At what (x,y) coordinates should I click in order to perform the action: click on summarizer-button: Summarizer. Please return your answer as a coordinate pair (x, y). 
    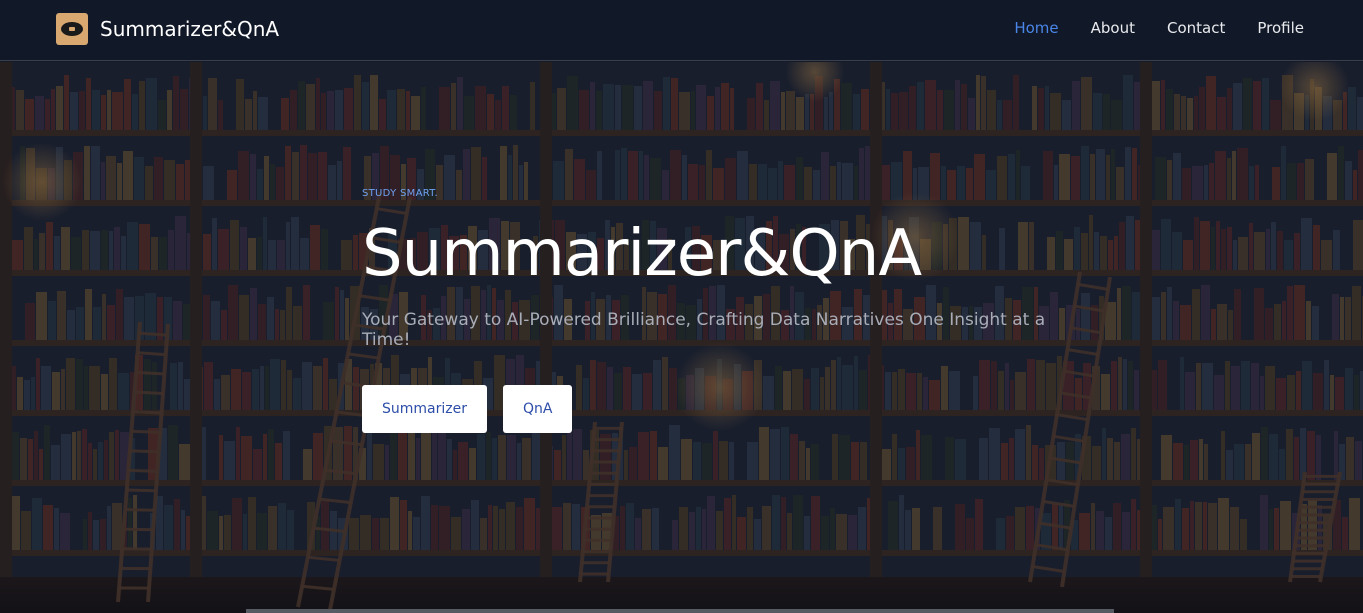
    Looking at the image, I should click on (424, 409).